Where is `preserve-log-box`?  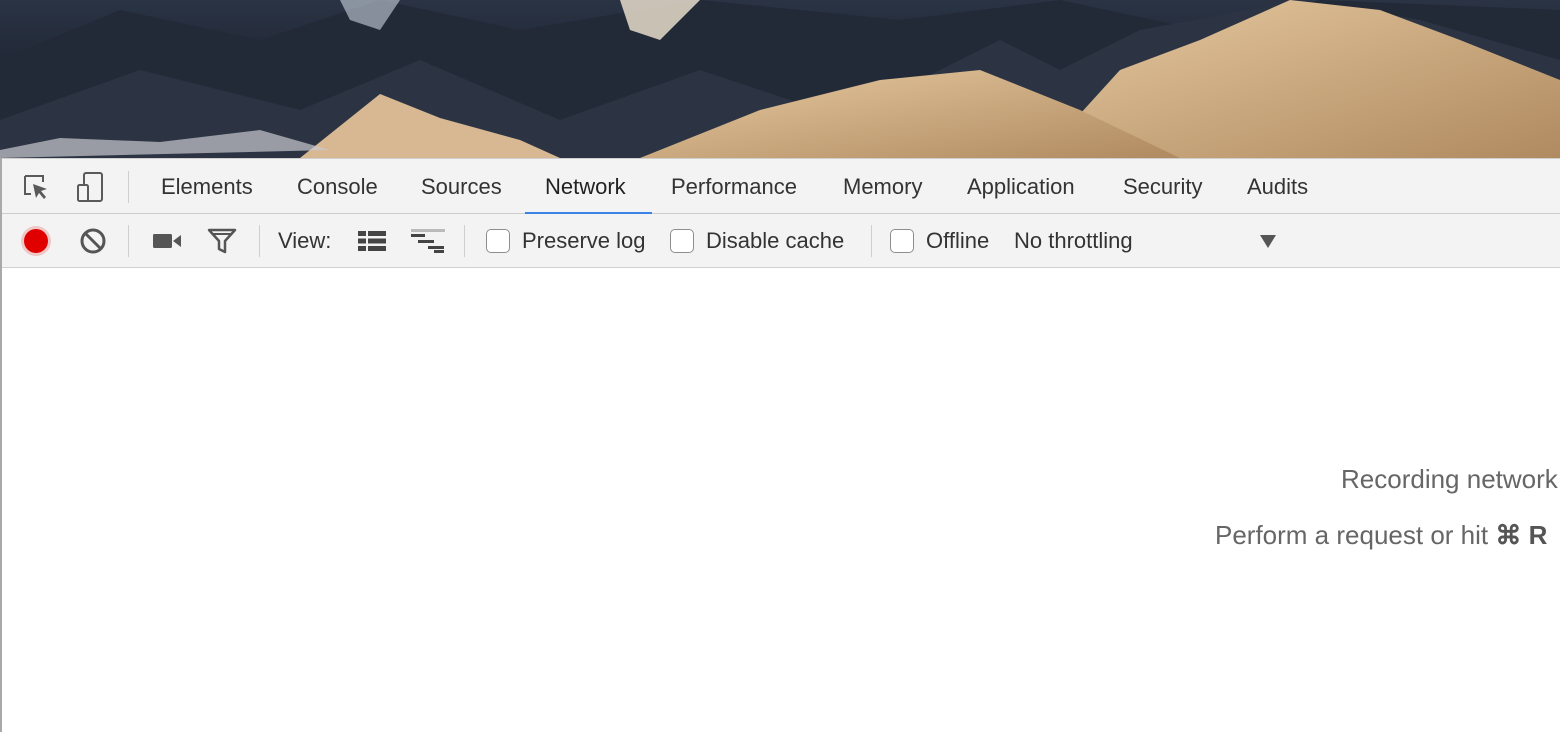 preserve-log-box is located at coordinates (498, 241).